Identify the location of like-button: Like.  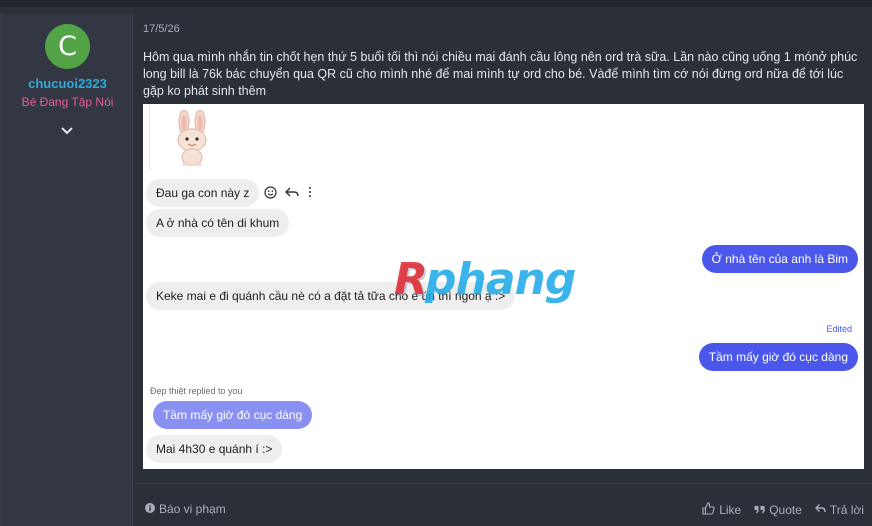
(721, 510).